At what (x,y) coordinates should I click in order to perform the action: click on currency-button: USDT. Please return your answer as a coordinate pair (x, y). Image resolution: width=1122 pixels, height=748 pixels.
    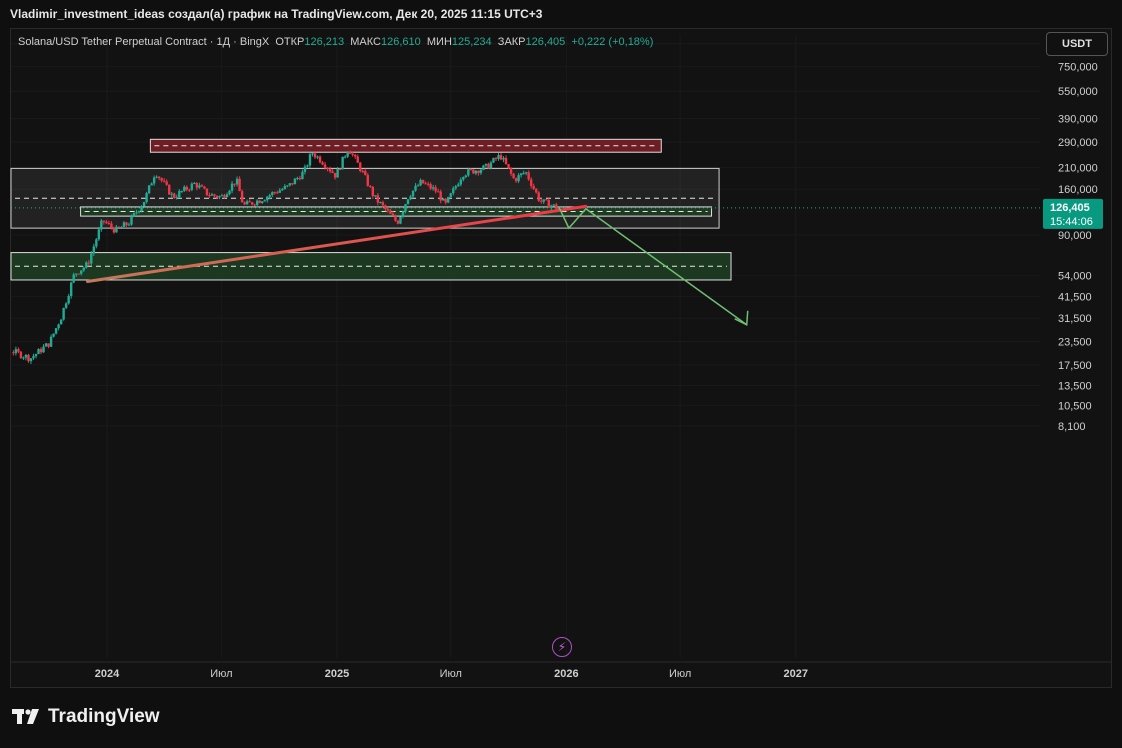
    Looking at the image, I should click on (1077, 44).